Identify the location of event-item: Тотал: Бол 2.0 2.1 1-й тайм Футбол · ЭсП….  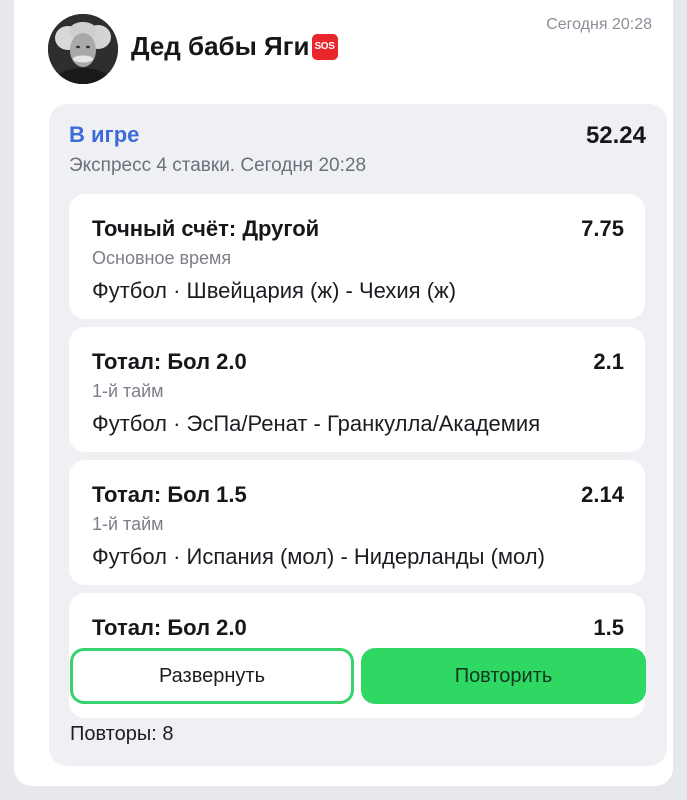
(357, 389).